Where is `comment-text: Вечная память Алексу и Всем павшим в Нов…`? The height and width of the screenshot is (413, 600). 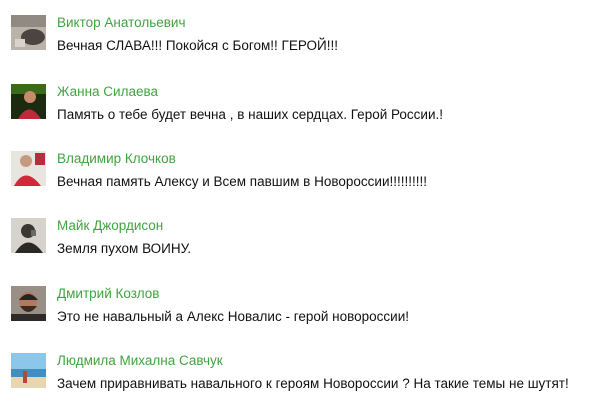
comment-text: Вечная память Алексу и Всем павшим в Нов… is located at coordinates (242, 181).